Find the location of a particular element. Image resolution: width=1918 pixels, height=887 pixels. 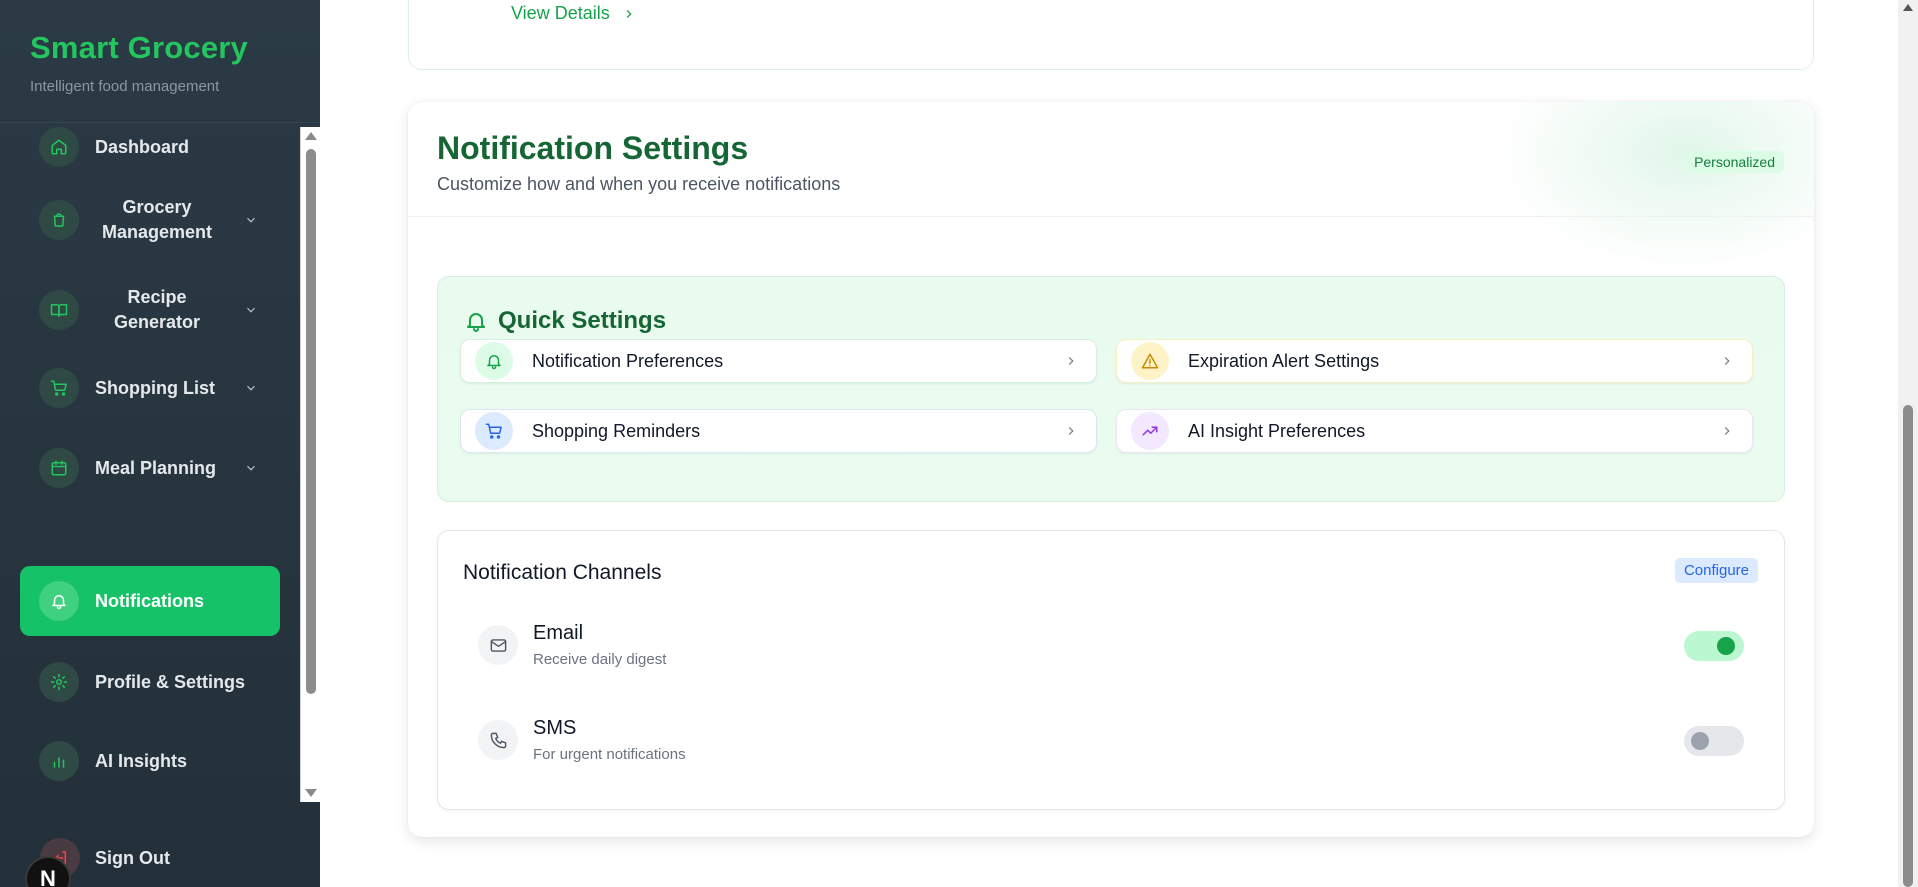

sidebar-item-profile-settings: Profile & Settings is located at coordinates (150, 682).